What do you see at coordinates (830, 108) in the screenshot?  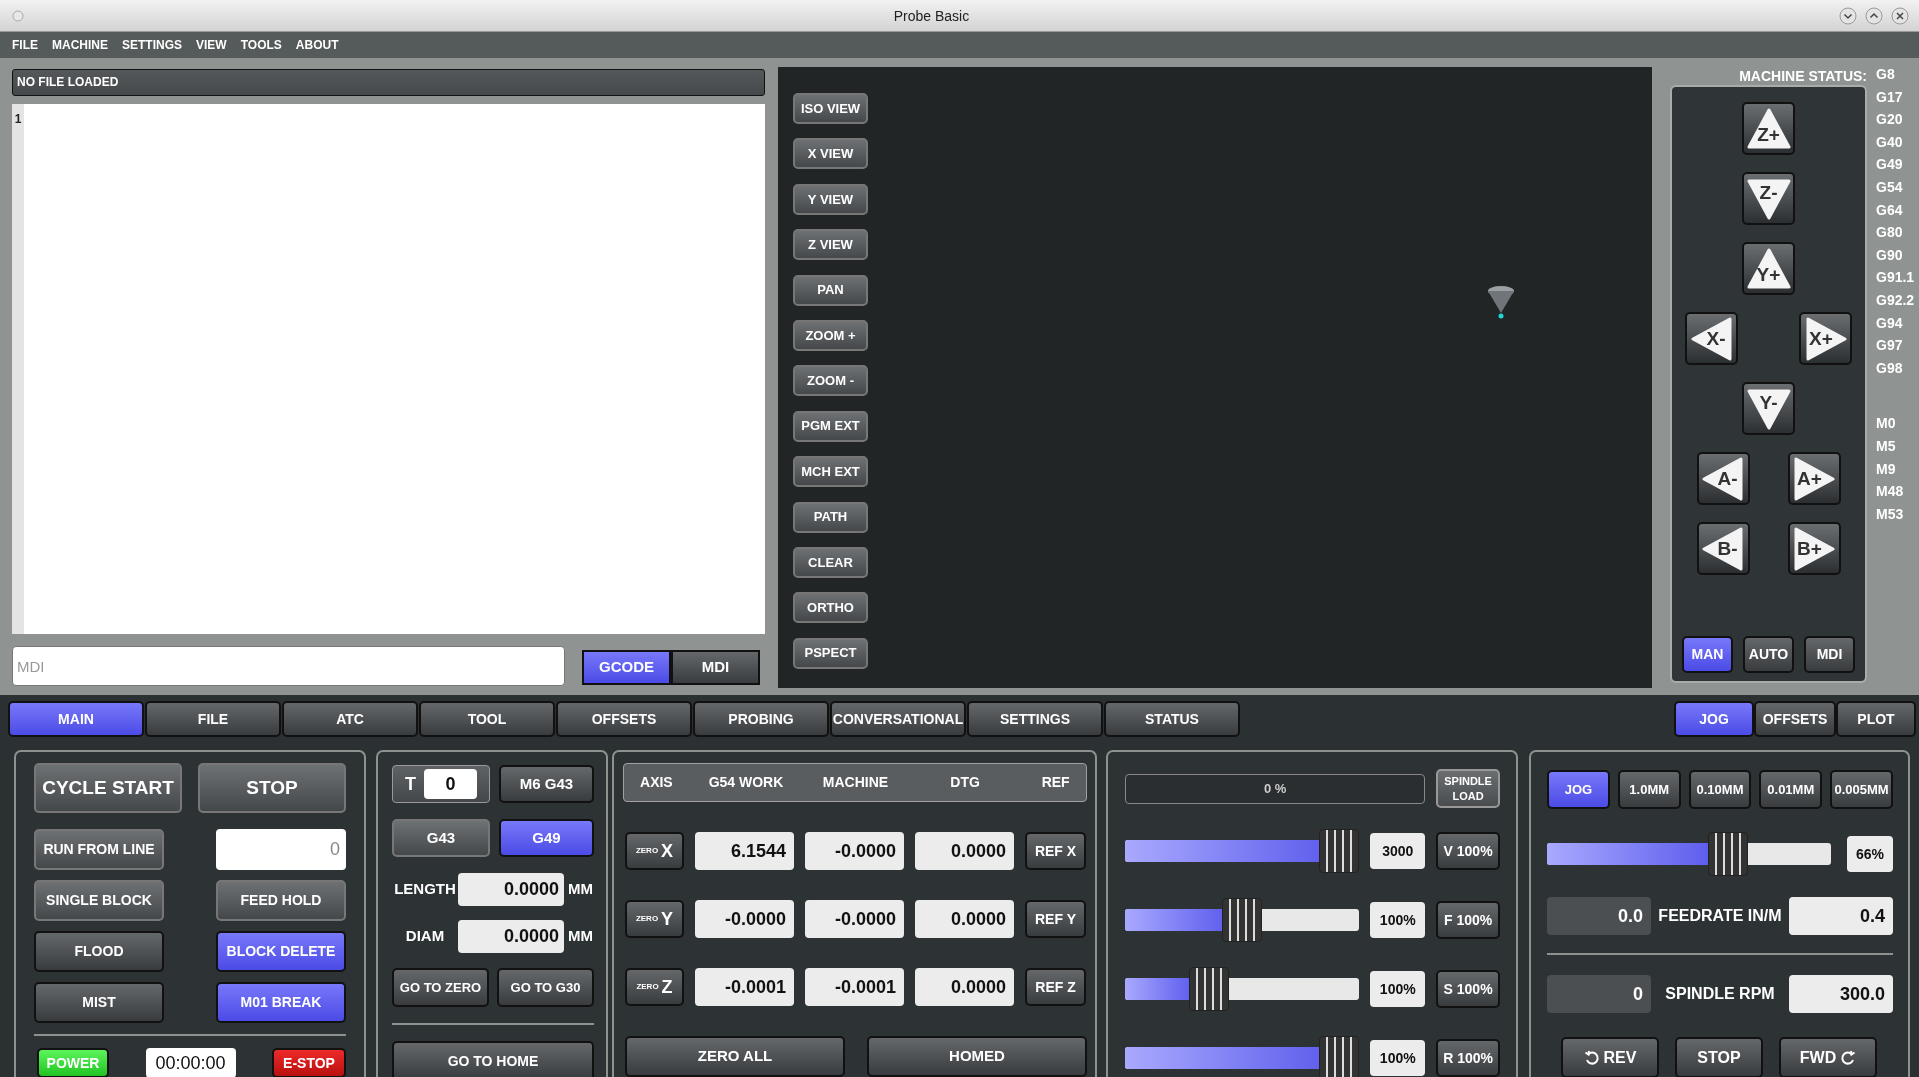 I see `view-button: ISO VIEW` at bounding box center [830, 108].